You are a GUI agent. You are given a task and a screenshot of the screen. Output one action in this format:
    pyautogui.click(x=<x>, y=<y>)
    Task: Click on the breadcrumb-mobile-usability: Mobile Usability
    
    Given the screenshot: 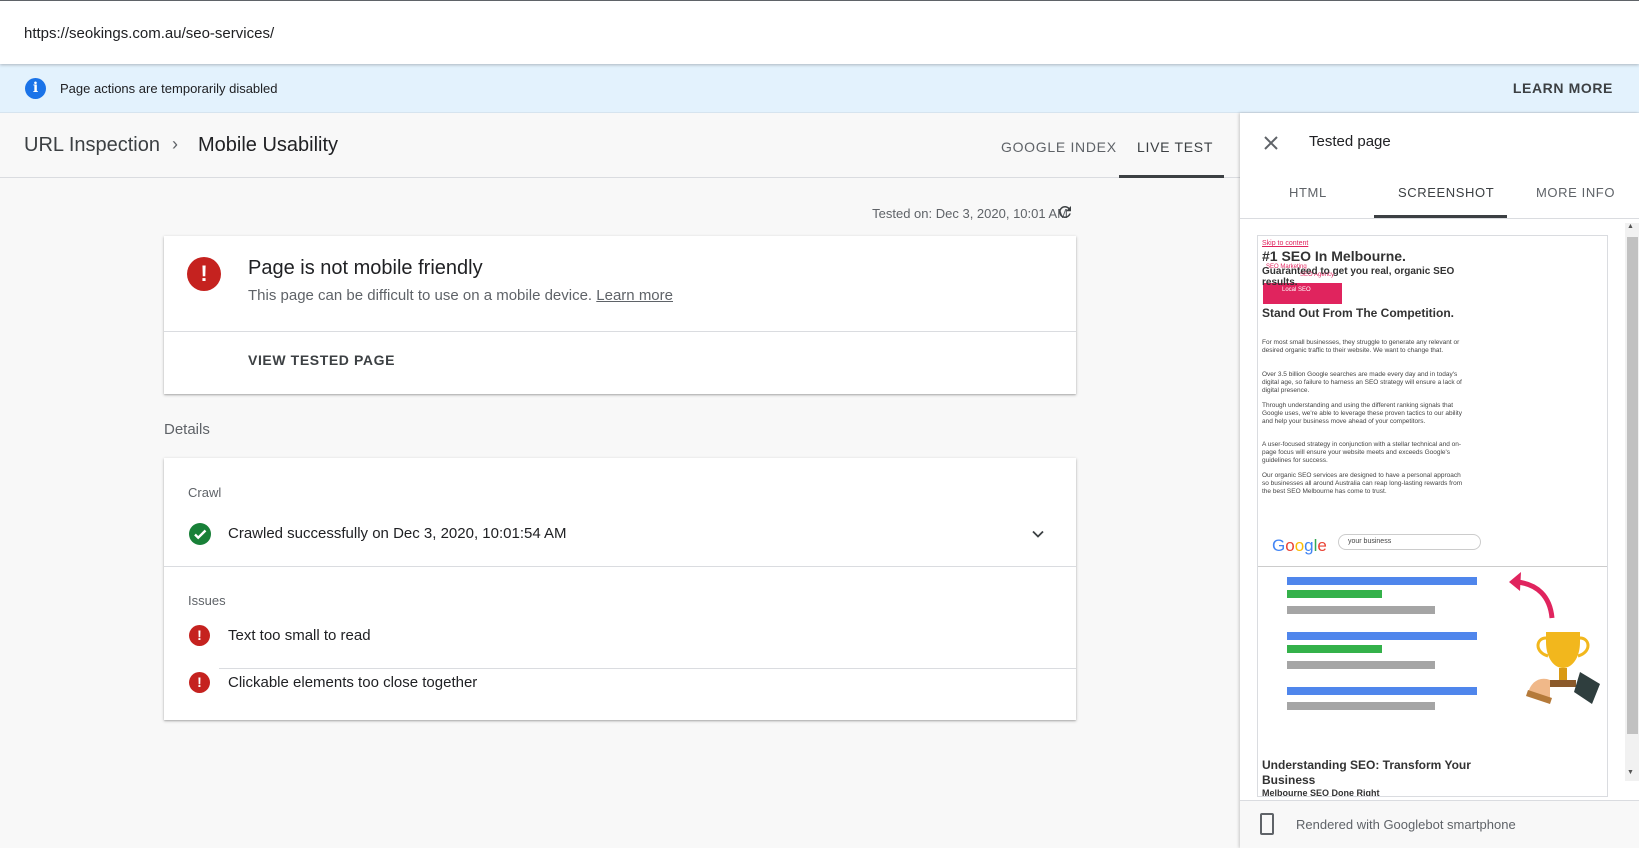 What is the action you would take?
    pyautogui.click(x=268, y=145)
    